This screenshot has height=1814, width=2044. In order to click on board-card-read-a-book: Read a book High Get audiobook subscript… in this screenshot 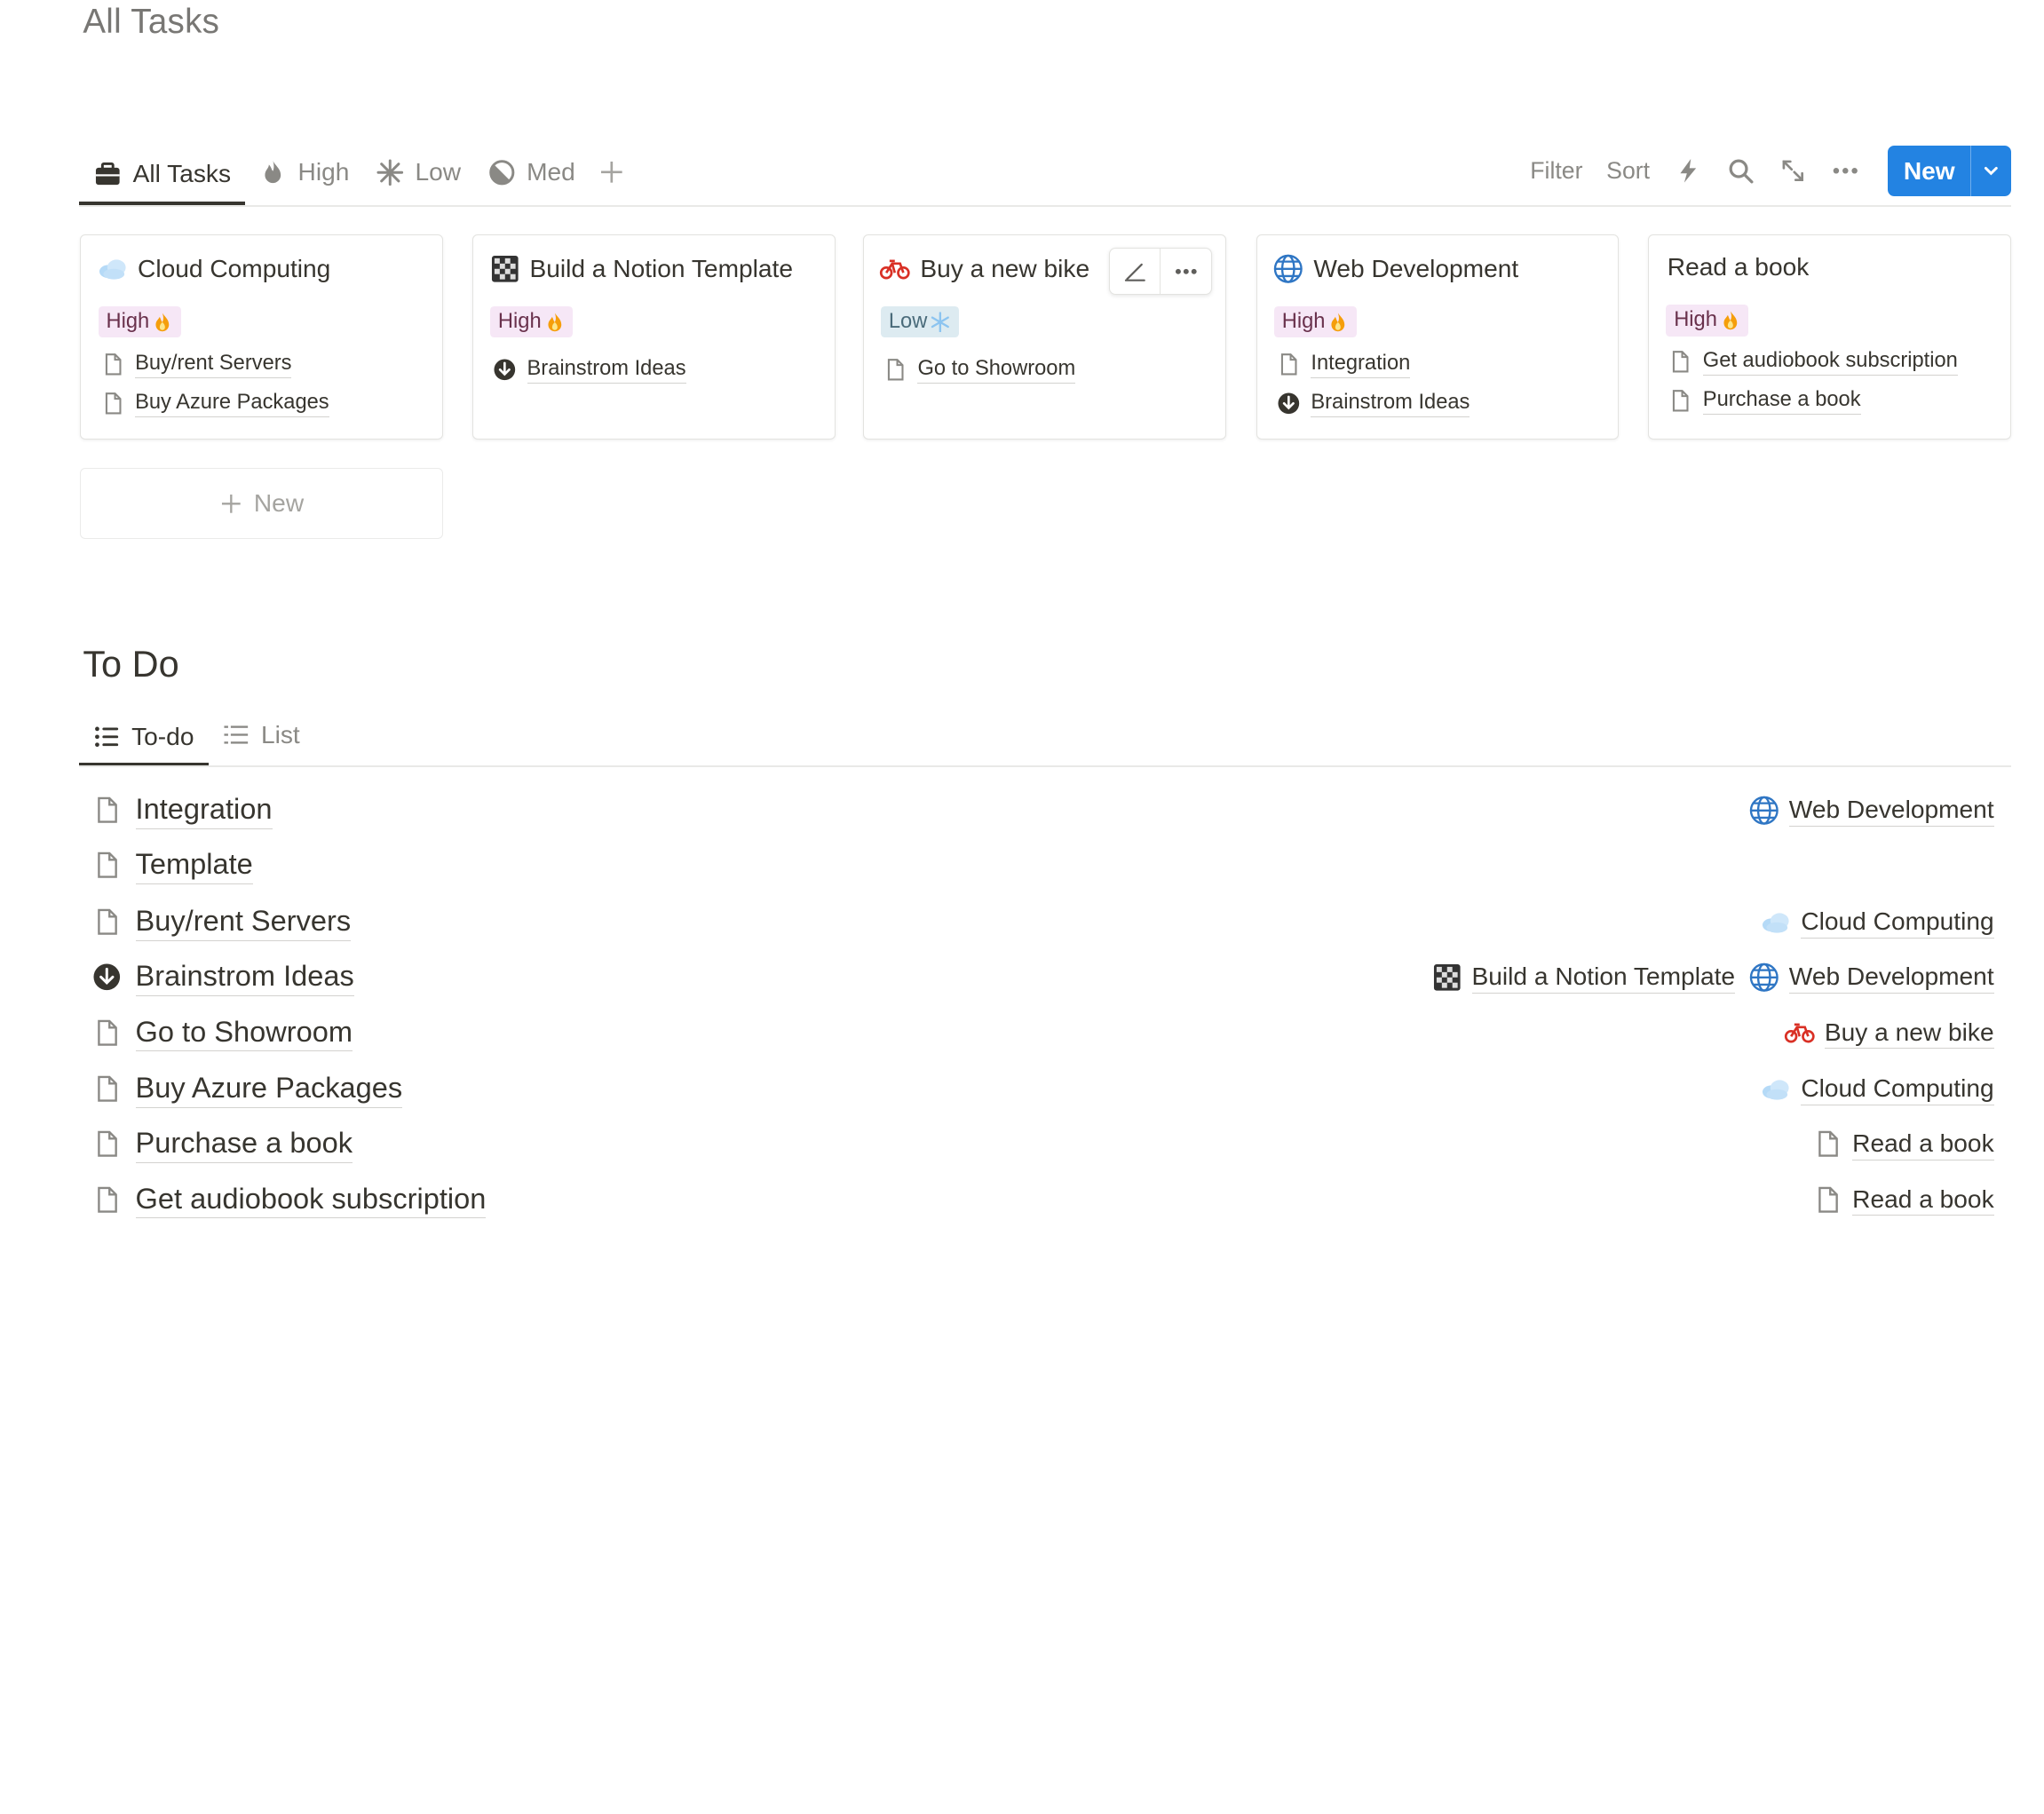, I will do `click(1829, 337)`.